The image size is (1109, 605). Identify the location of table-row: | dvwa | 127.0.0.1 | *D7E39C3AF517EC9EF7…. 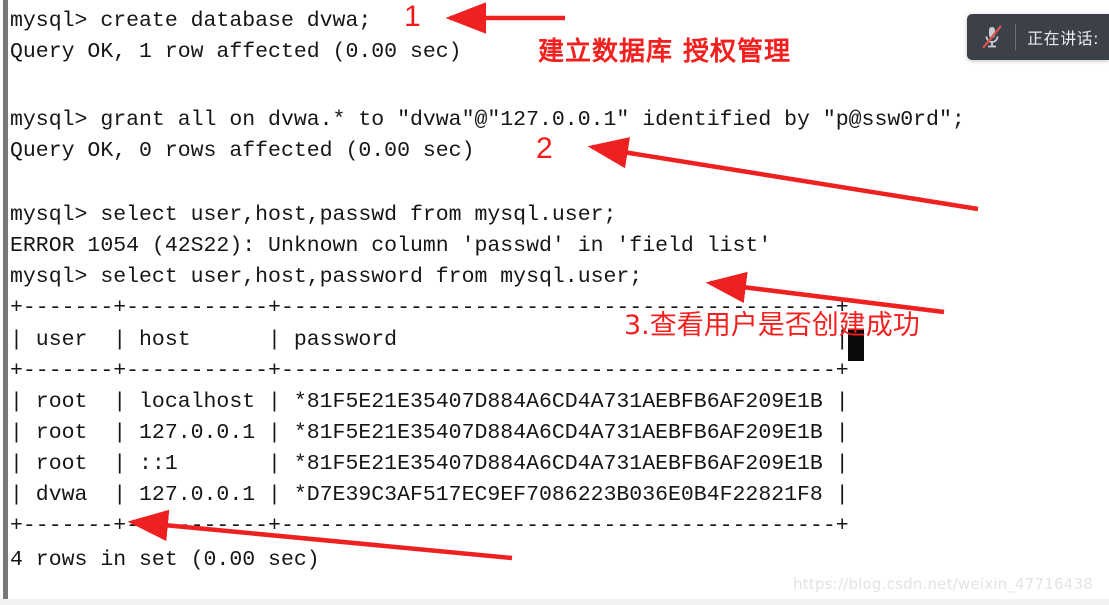
(429, 495).